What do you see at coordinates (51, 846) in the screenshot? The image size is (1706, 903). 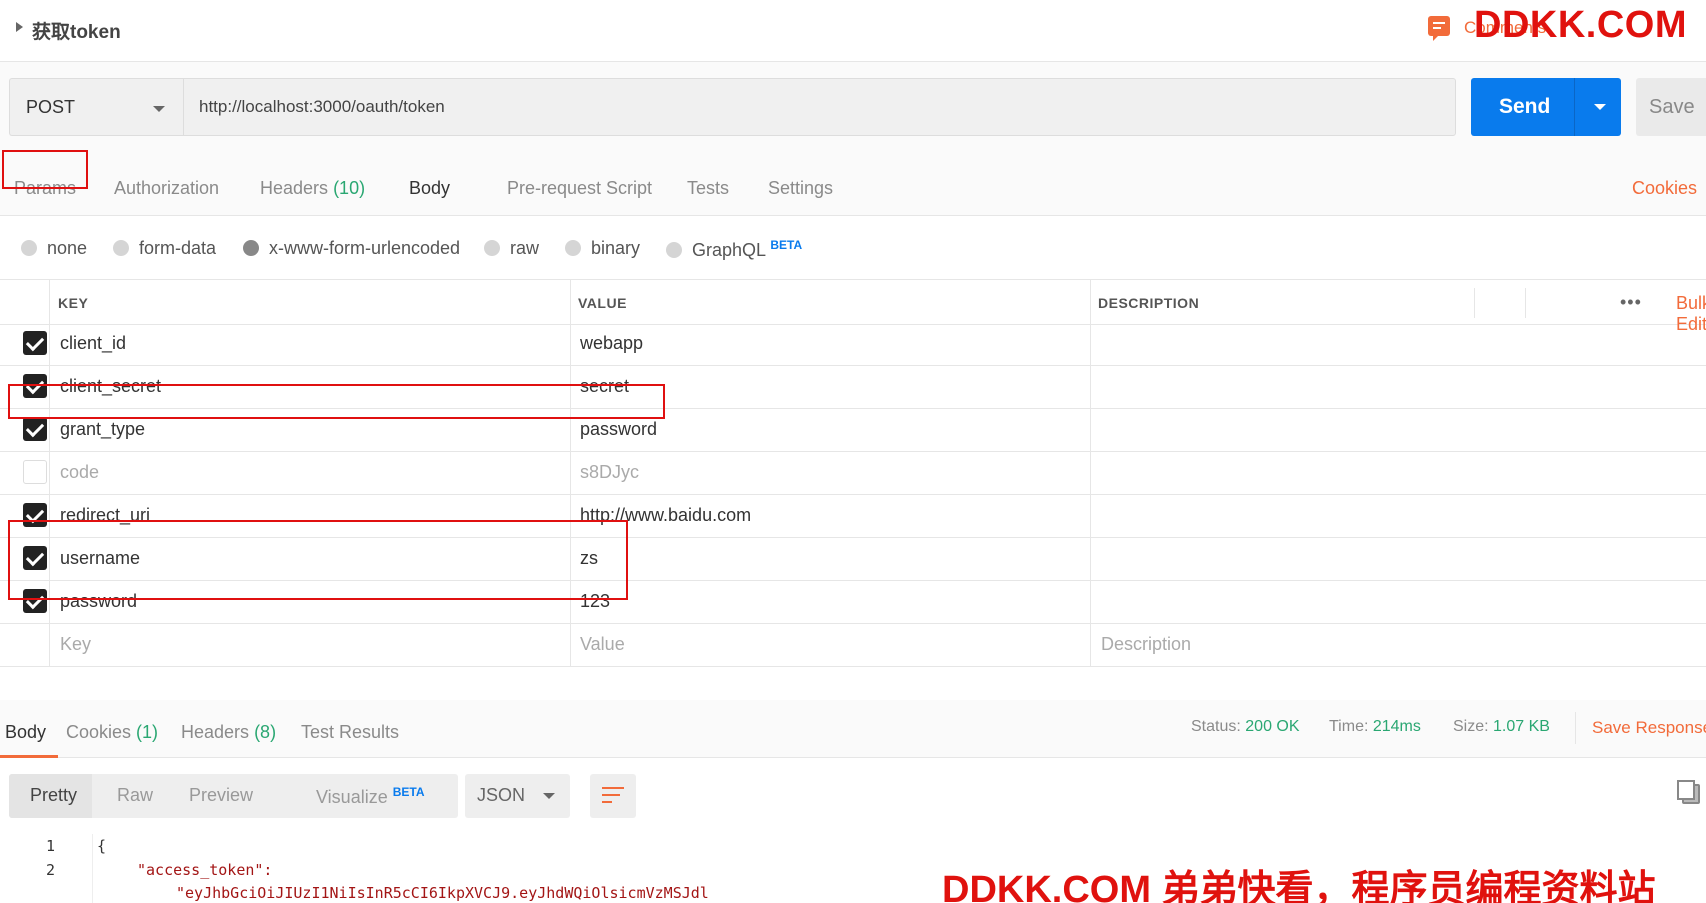 I see `line-number: 1` at bounding box center [51, 846].